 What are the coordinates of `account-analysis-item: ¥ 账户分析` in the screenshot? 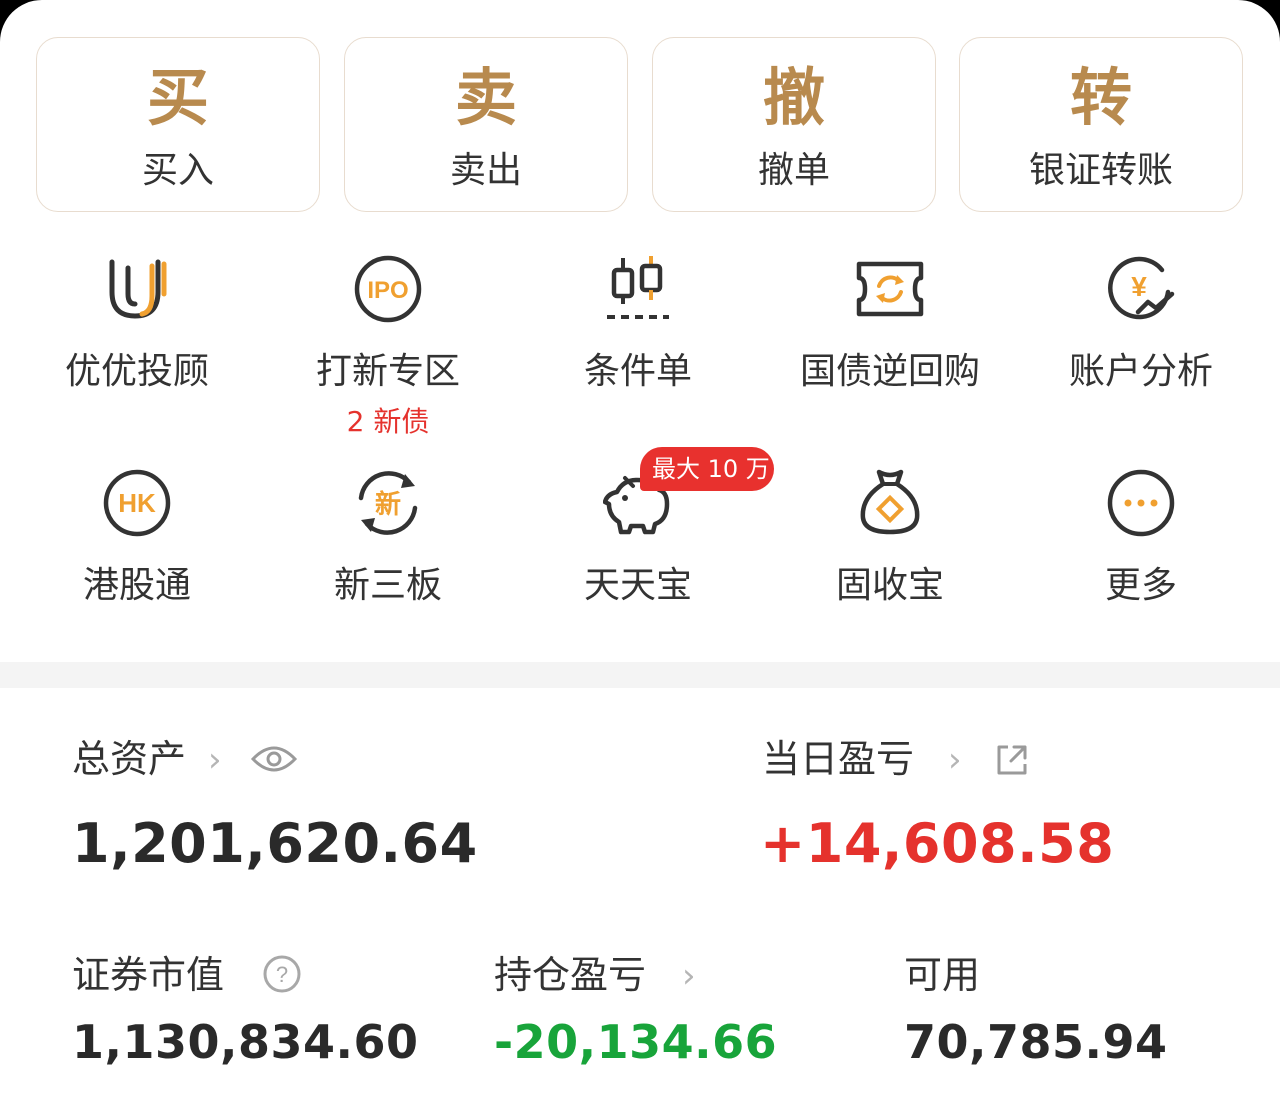 It's located at (1141, 344).